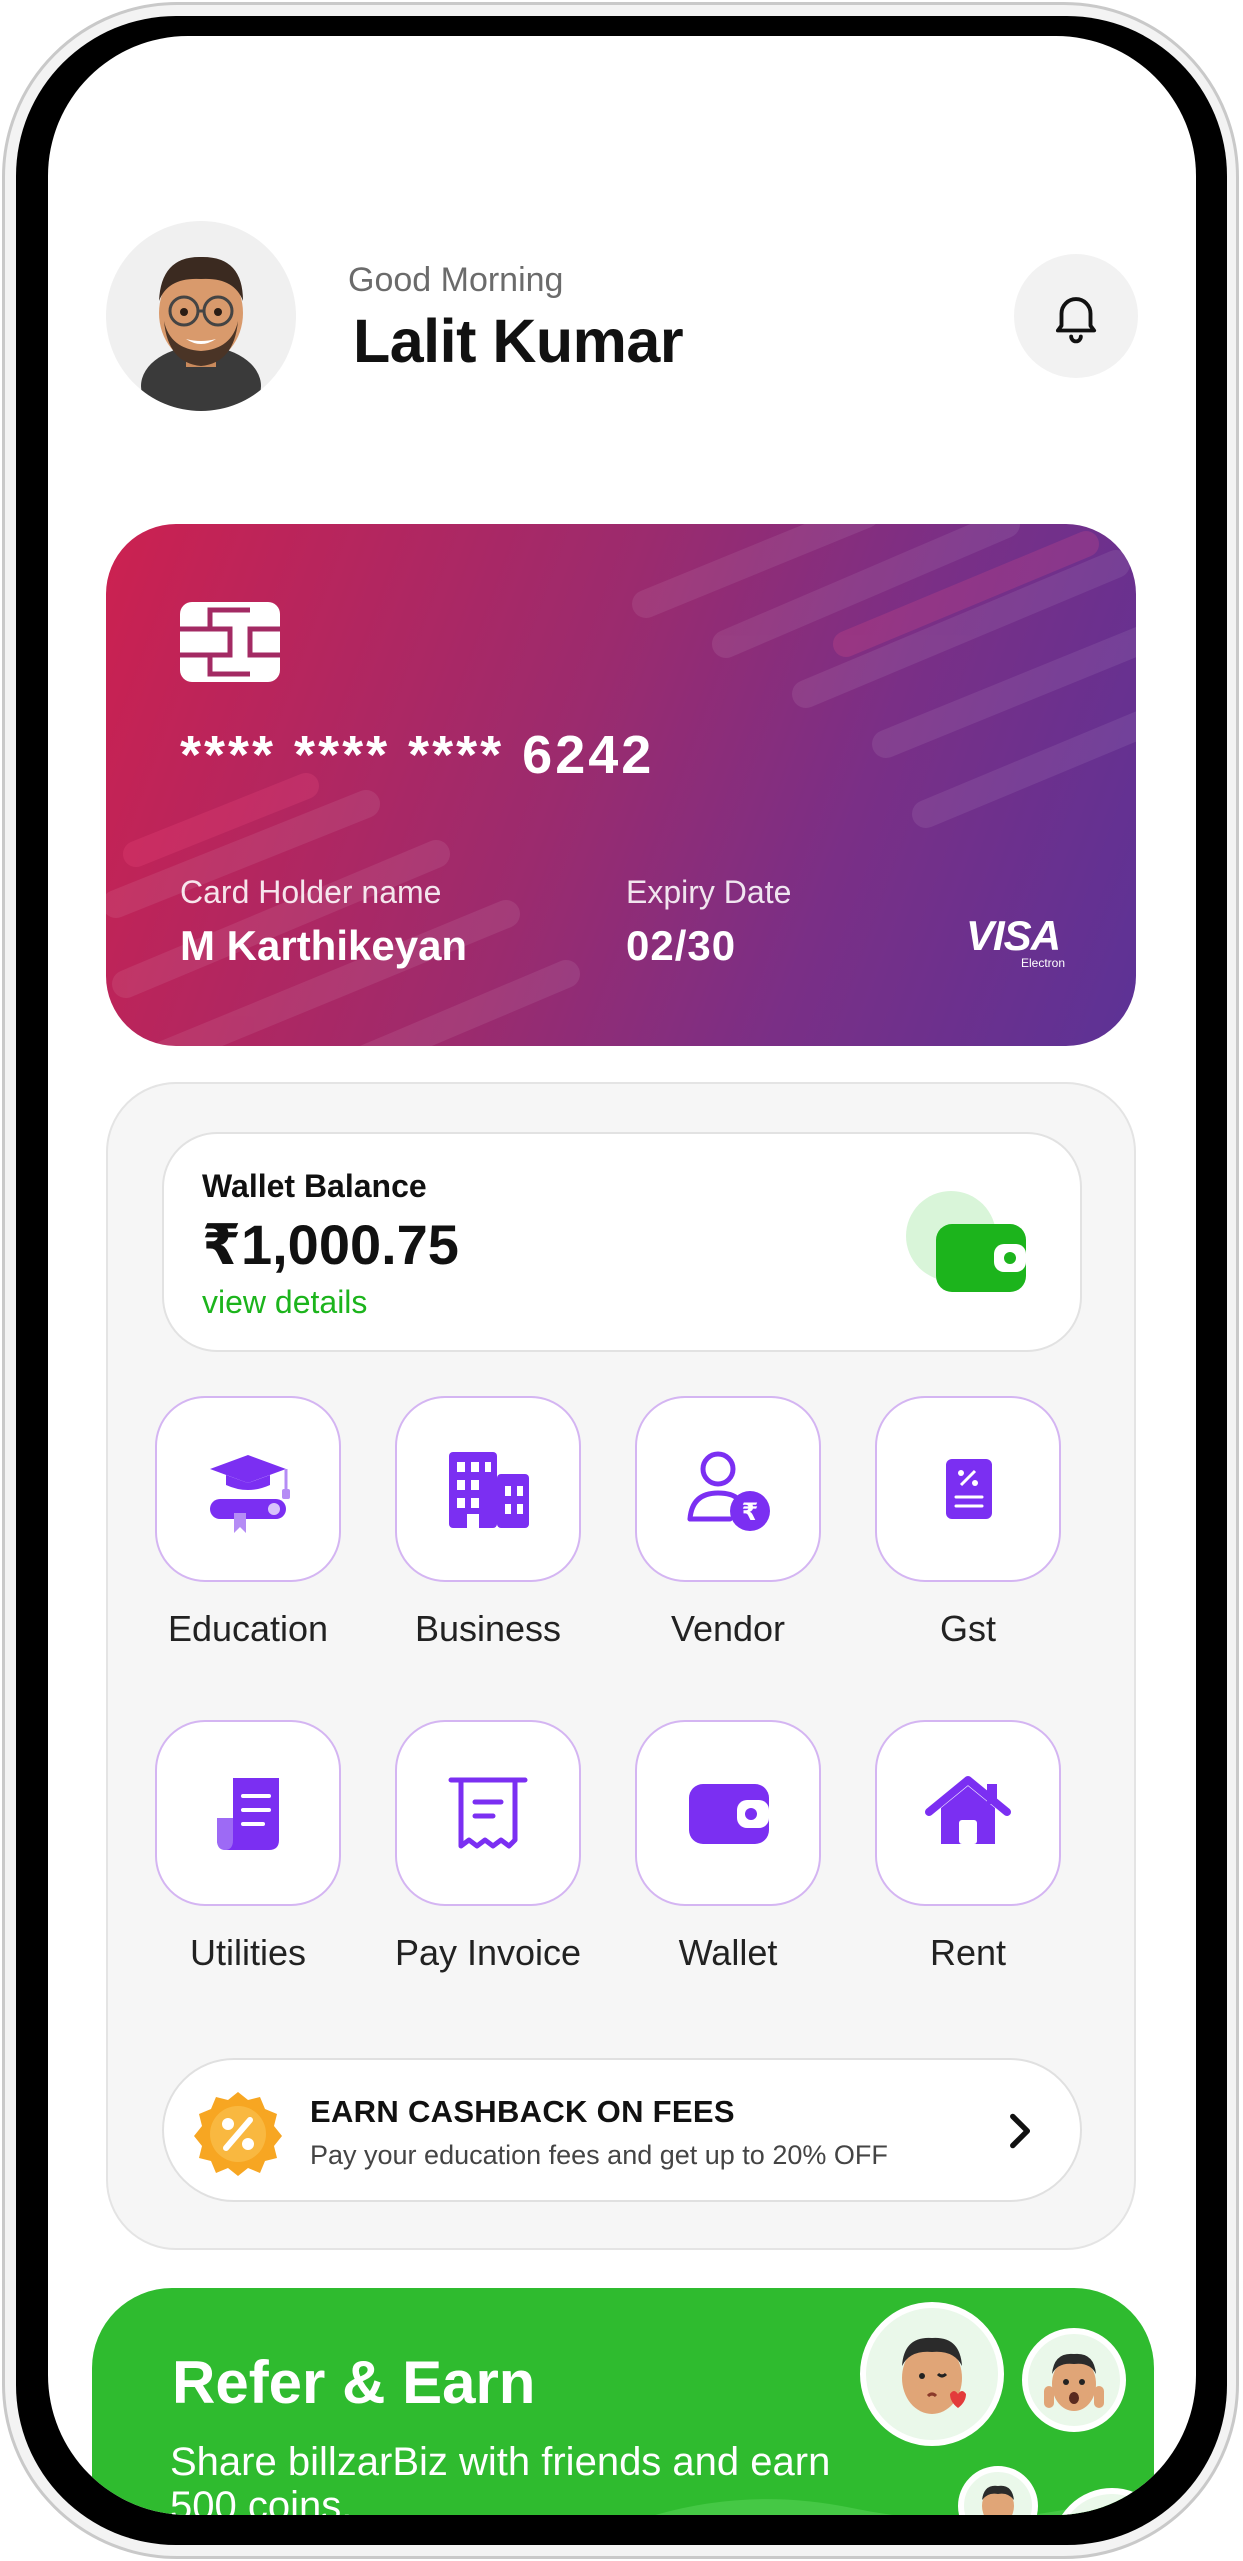 Image resolution: width=1243 pixels, height=2561 pixels. What do you see at coordinates (417, 755) in the screenshot?
I see `card-number: **** **** **** 6242` at bounding box center [417, 755].